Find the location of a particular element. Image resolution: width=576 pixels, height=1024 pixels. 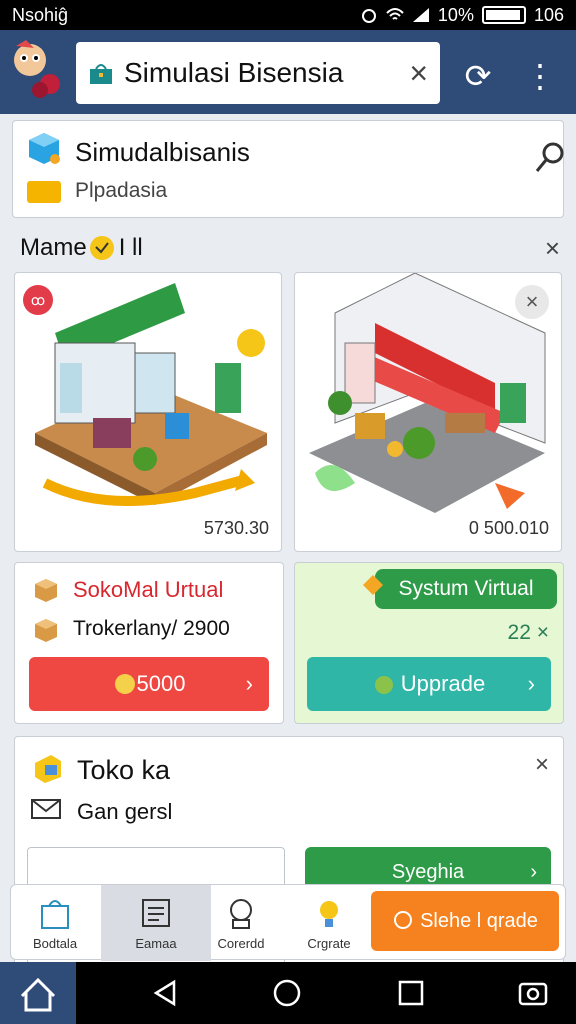

recents-icon is located at coordinates (411, 993).